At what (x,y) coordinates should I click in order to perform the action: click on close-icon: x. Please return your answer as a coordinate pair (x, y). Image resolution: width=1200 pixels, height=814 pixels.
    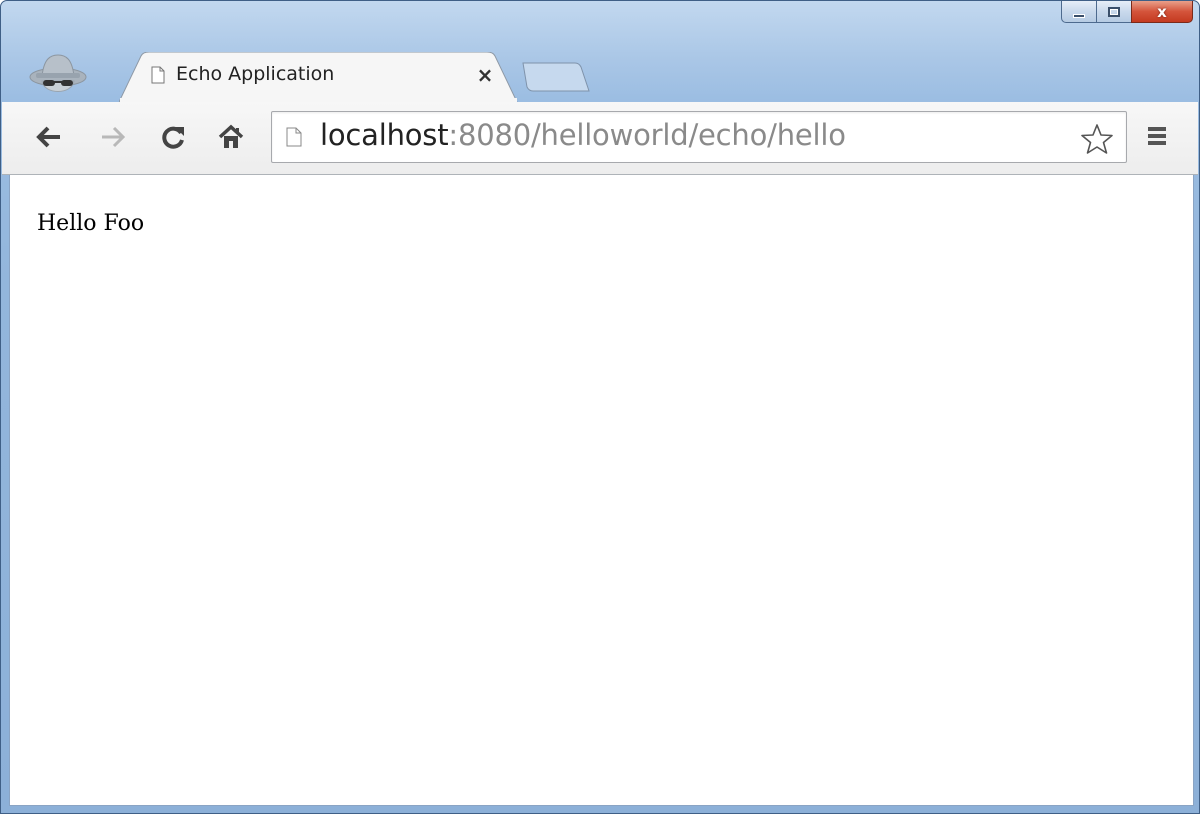
    Looking at the image, I should click on (1162, 11).